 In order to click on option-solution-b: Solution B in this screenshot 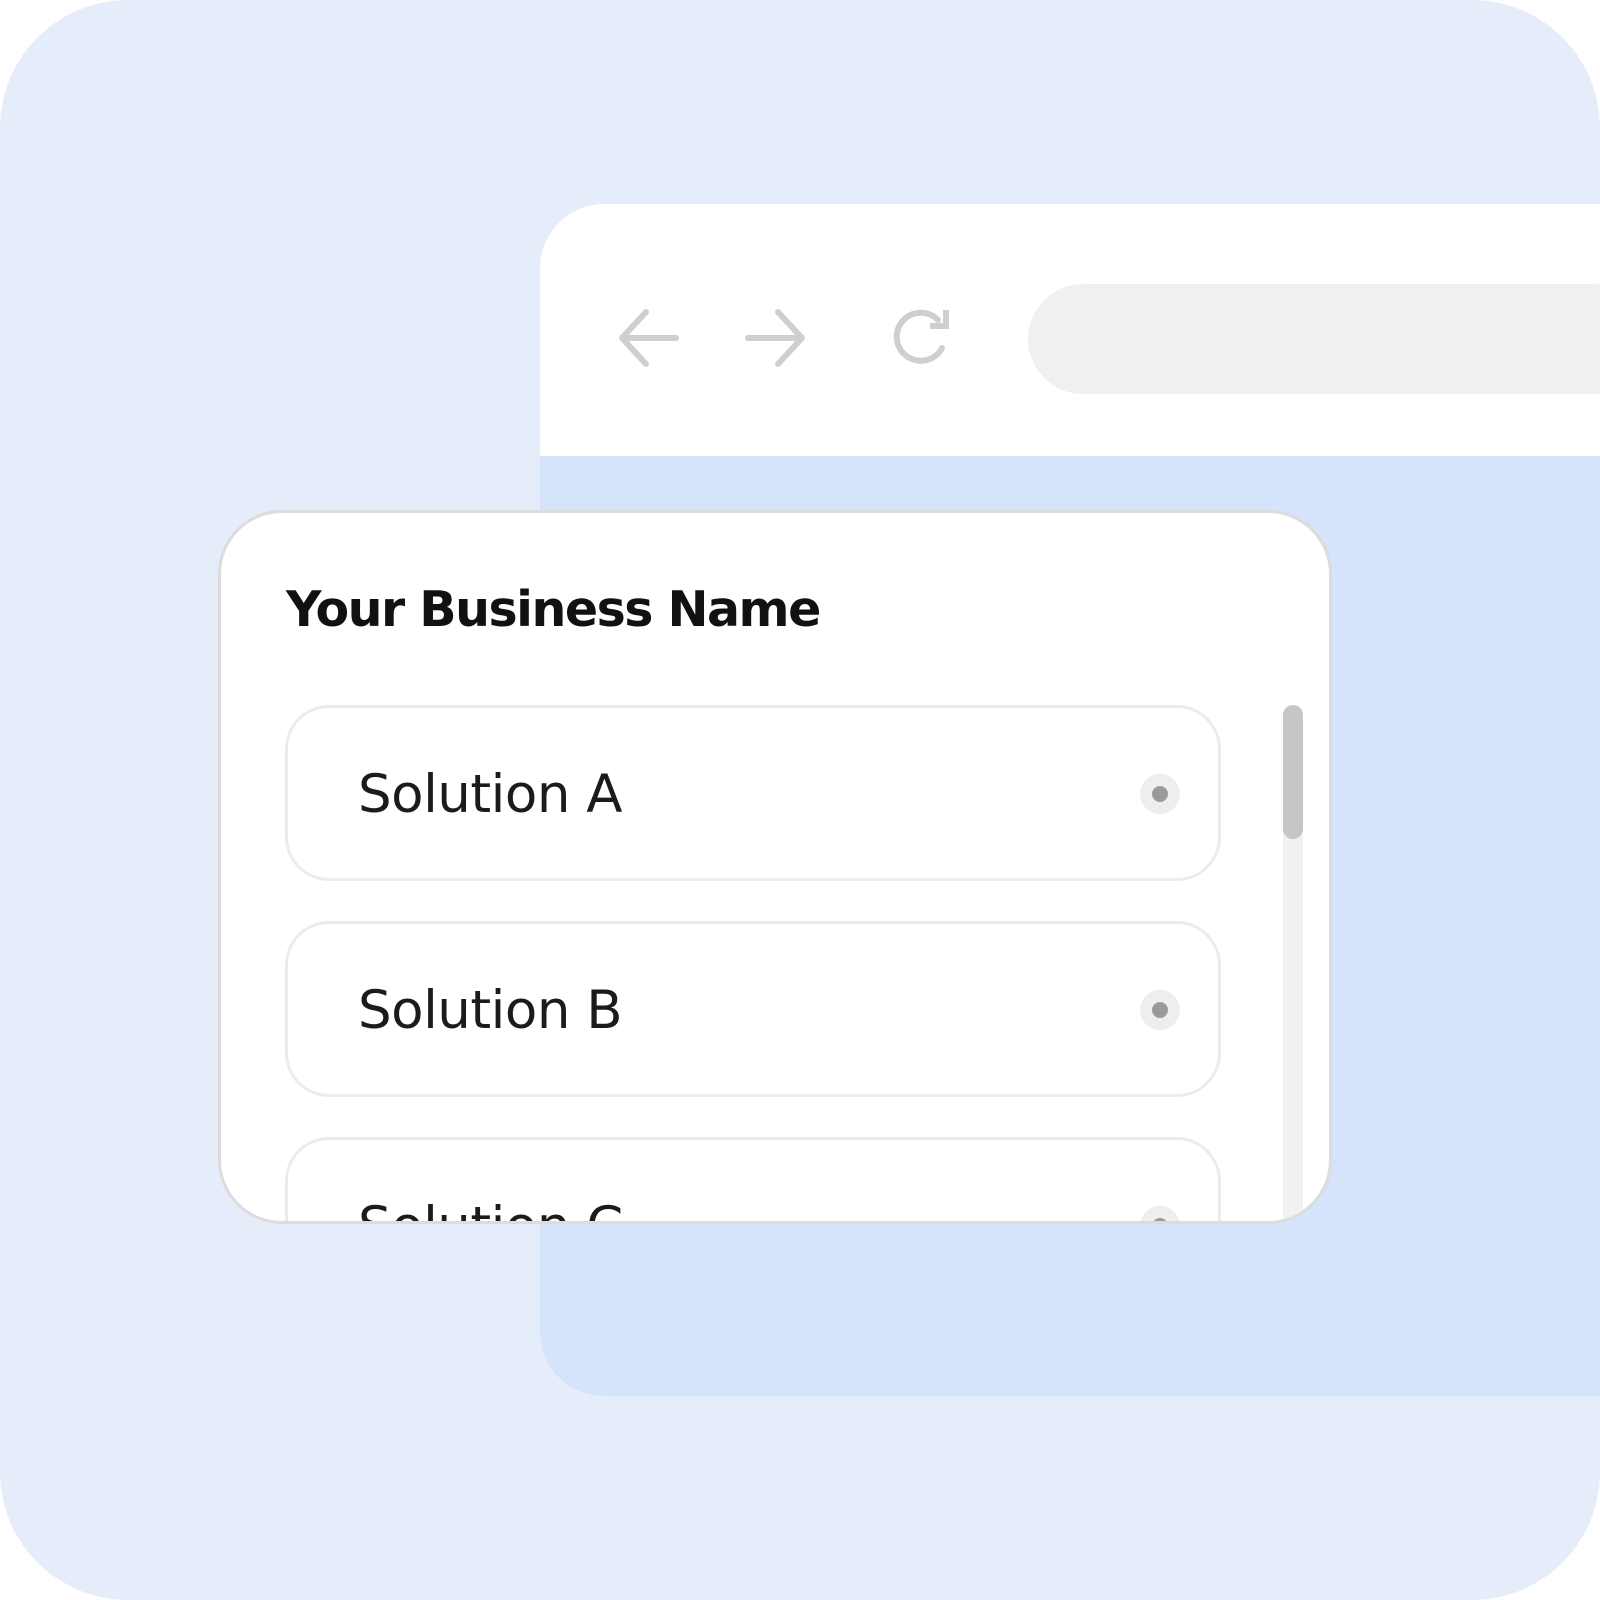, I will do `click(753, 1009)`.